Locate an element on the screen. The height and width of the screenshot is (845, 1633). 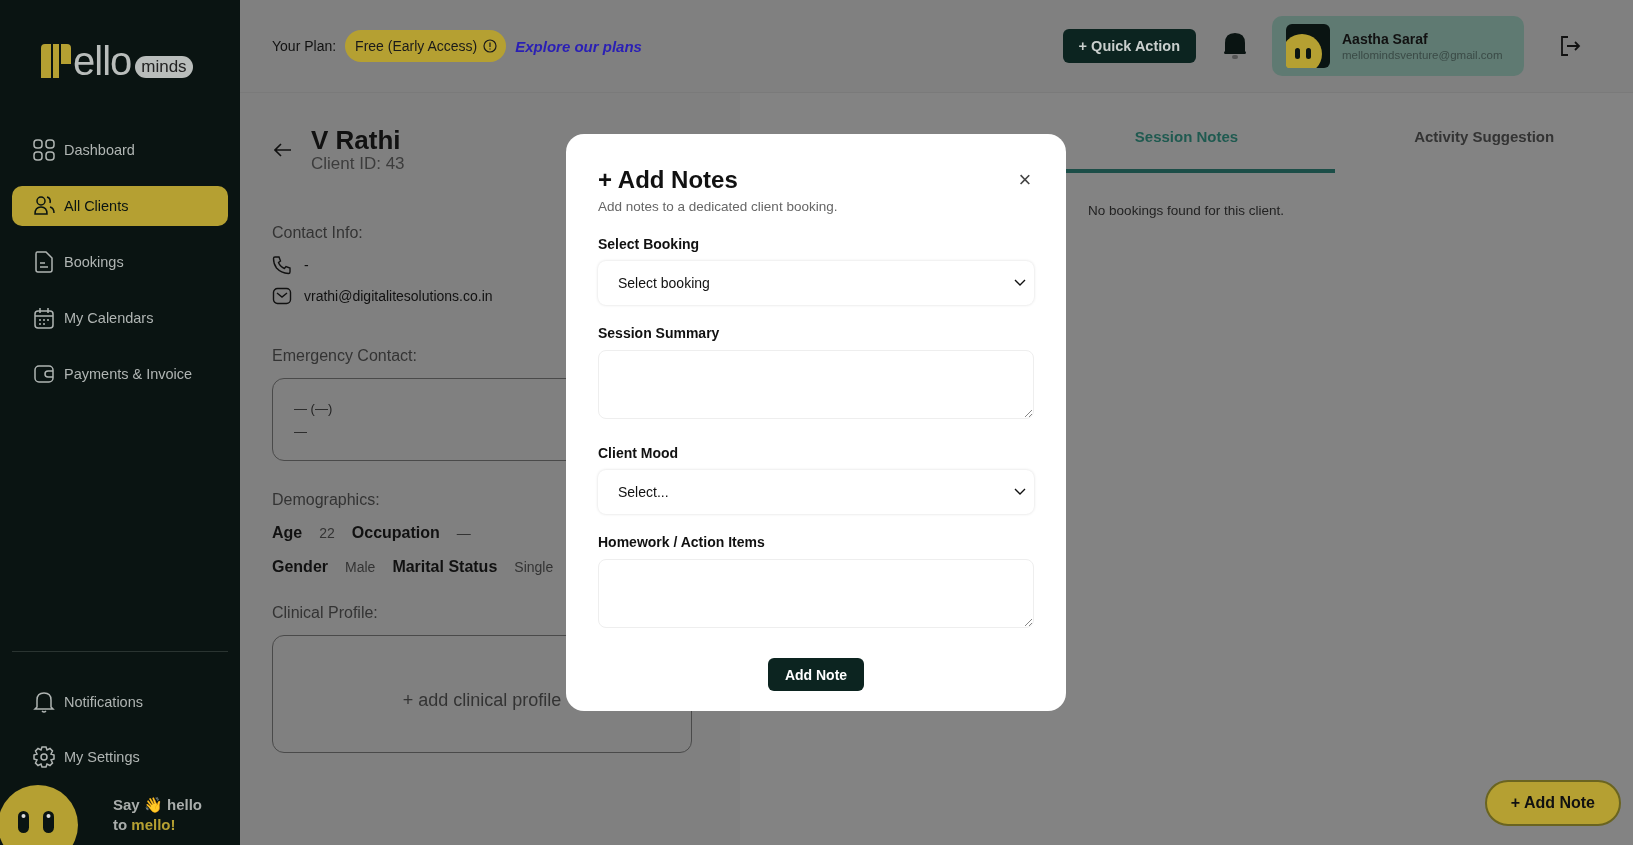
logo-text: ello is located at coordinates (102, 61).